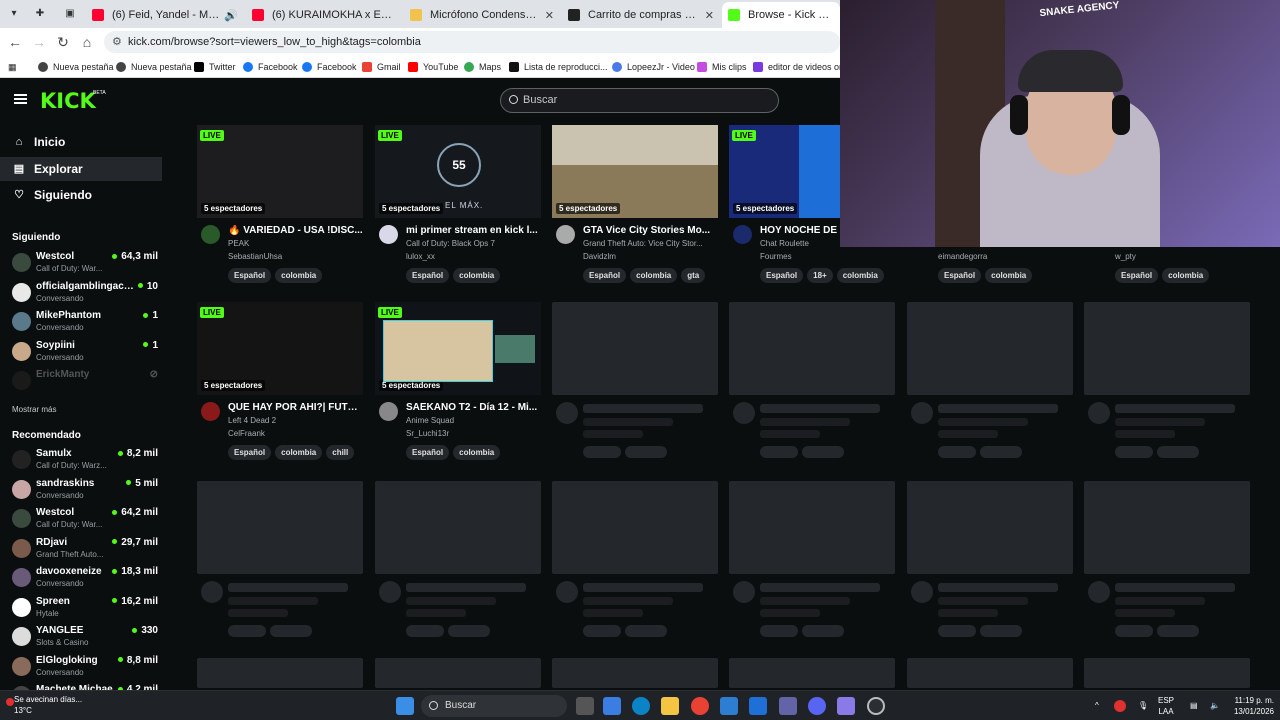  I want to click on bookmark-11: Mis clips, so click(722, 67).